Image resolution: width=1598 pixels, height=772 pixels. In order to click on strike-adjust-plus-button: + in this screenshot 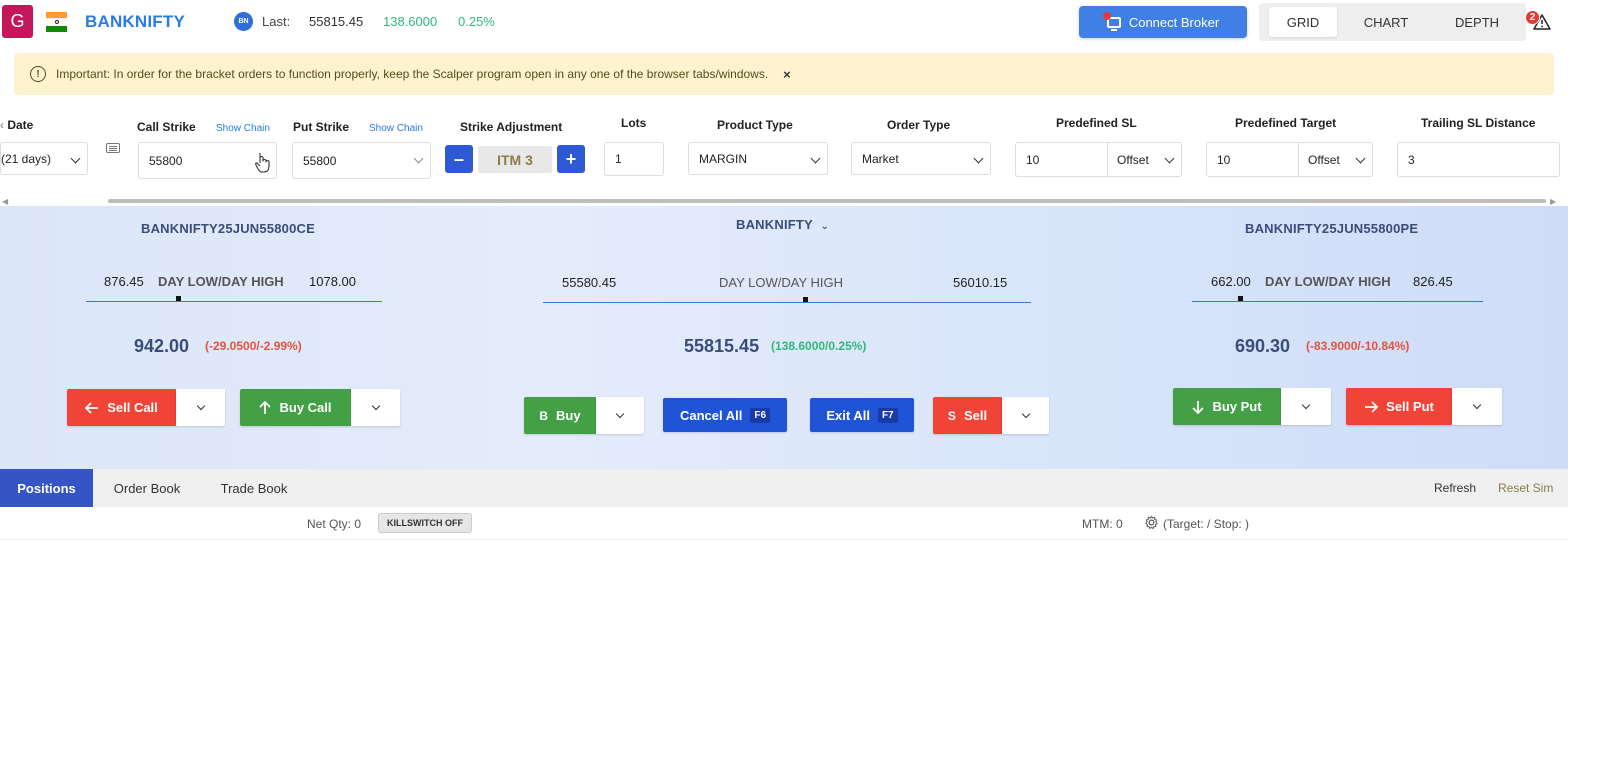, I will do `click(571, 159)`.